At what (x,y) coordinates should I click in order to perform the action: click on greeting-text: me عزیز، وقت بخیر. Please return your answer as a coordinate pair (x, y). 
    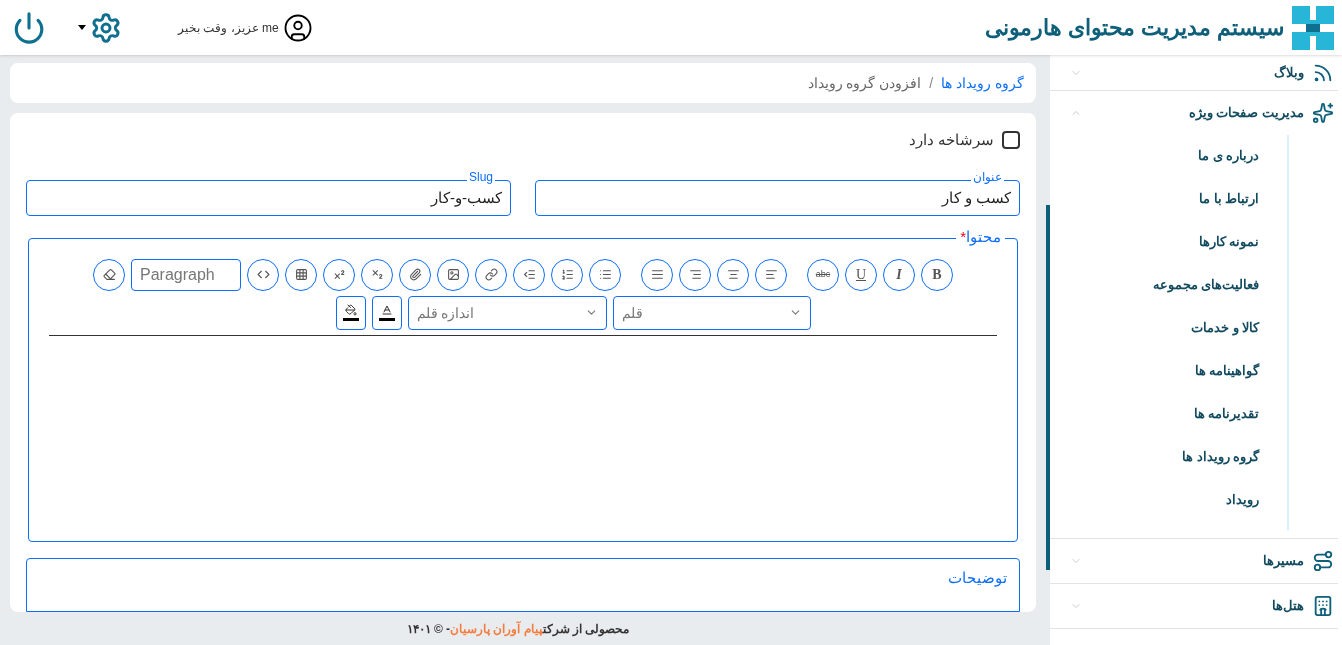
    Looking at the image, I should click on (228, 27).